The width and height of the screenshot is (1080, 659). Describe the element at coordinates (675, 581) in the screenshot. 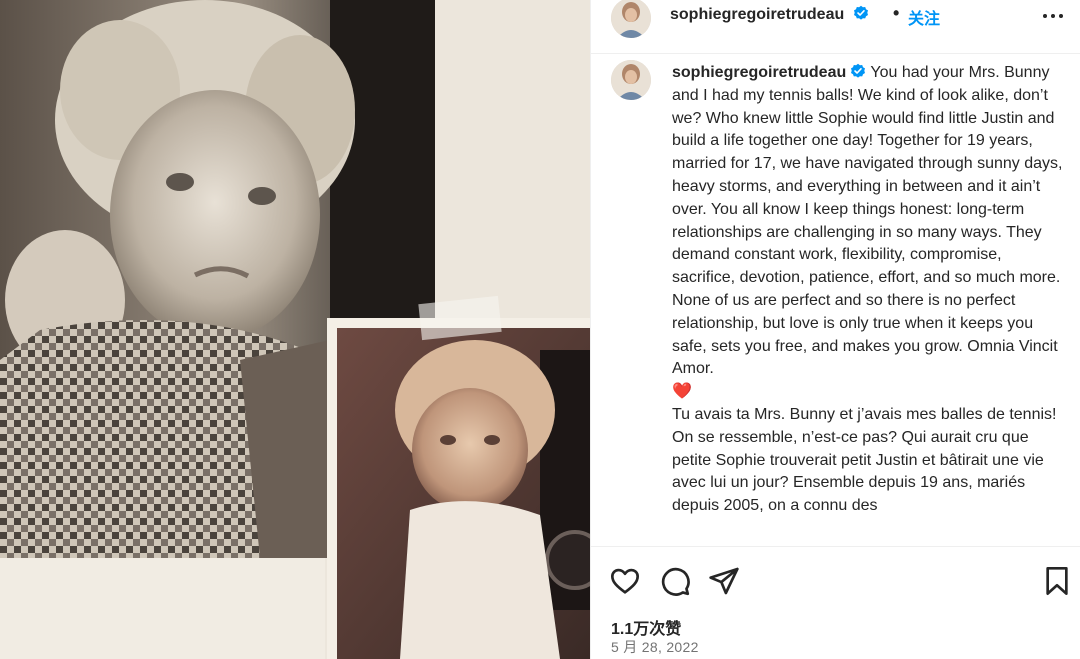

I see `comment-icon` at that location.